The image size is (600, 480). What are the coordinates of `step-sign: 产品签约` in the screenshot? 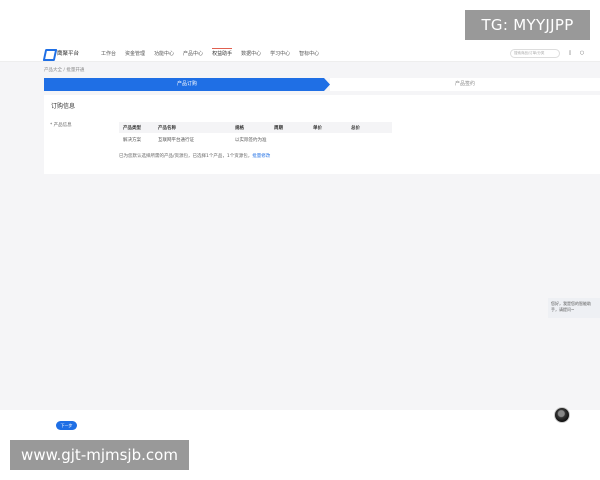 It's located at (465, 84).